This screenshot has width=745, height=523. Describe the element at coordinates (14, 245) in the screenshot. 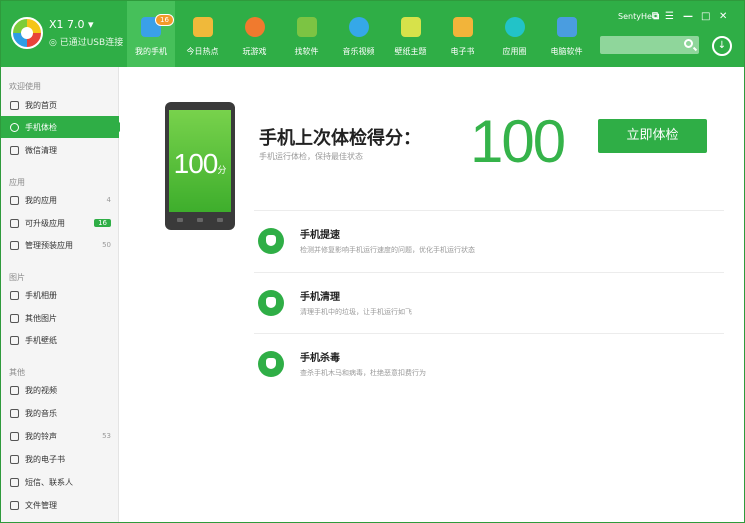

I see `preinstall-icon` at that location.